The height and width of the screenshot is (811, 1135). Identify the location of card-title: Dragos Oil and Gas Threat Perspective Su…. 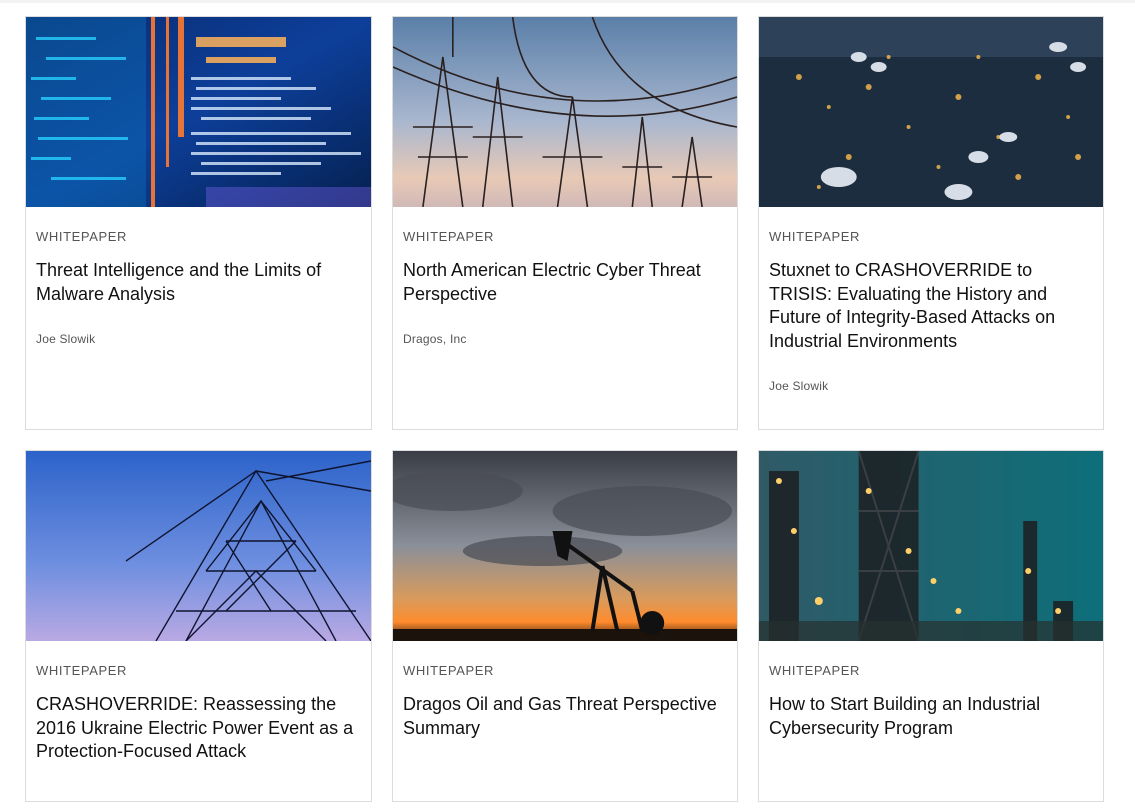
(565, 716).